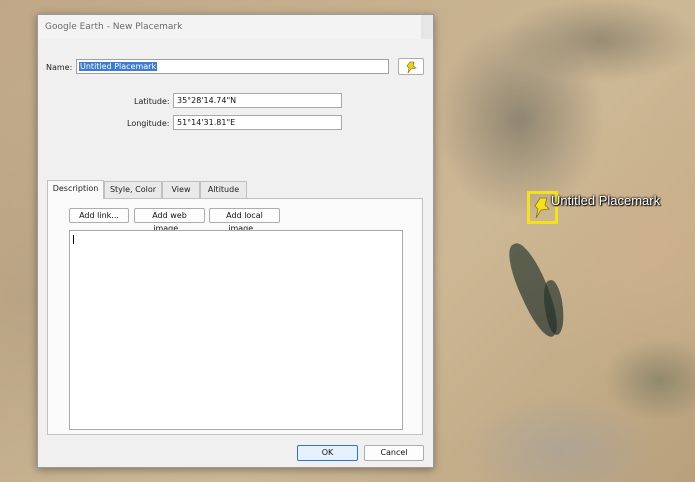 The width and height of the screenshot is (695, 482). I want to click on longitude-input: 51°14'31.81"E, so click(257, 122).